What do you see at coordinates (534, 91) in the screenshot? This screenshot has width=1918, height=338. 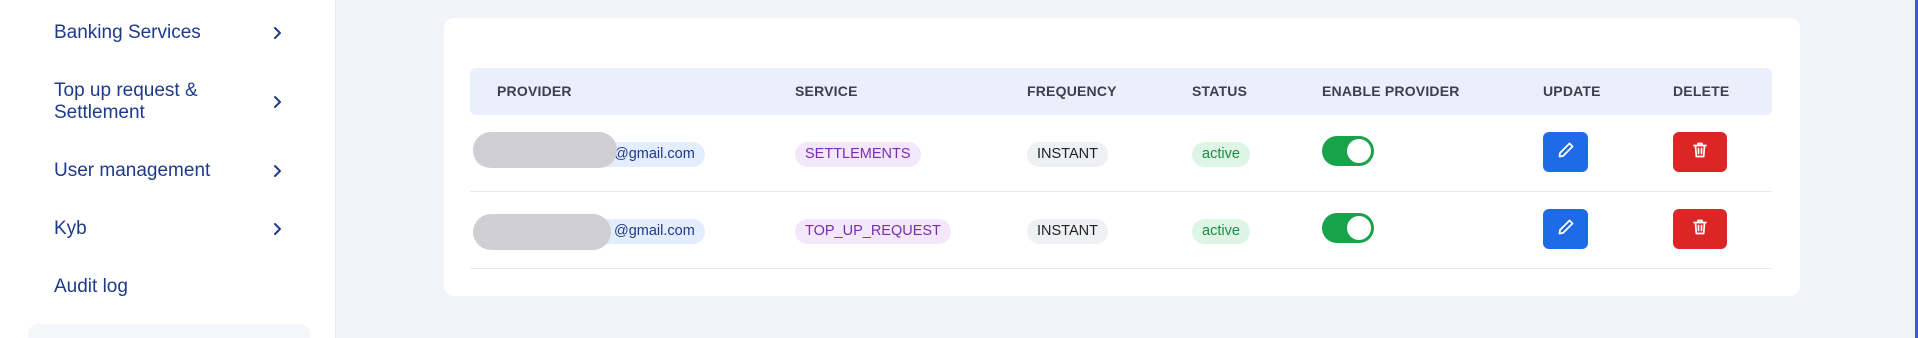 I see `column-header-provider: PROVIDER` at bounding box center [534, 91].